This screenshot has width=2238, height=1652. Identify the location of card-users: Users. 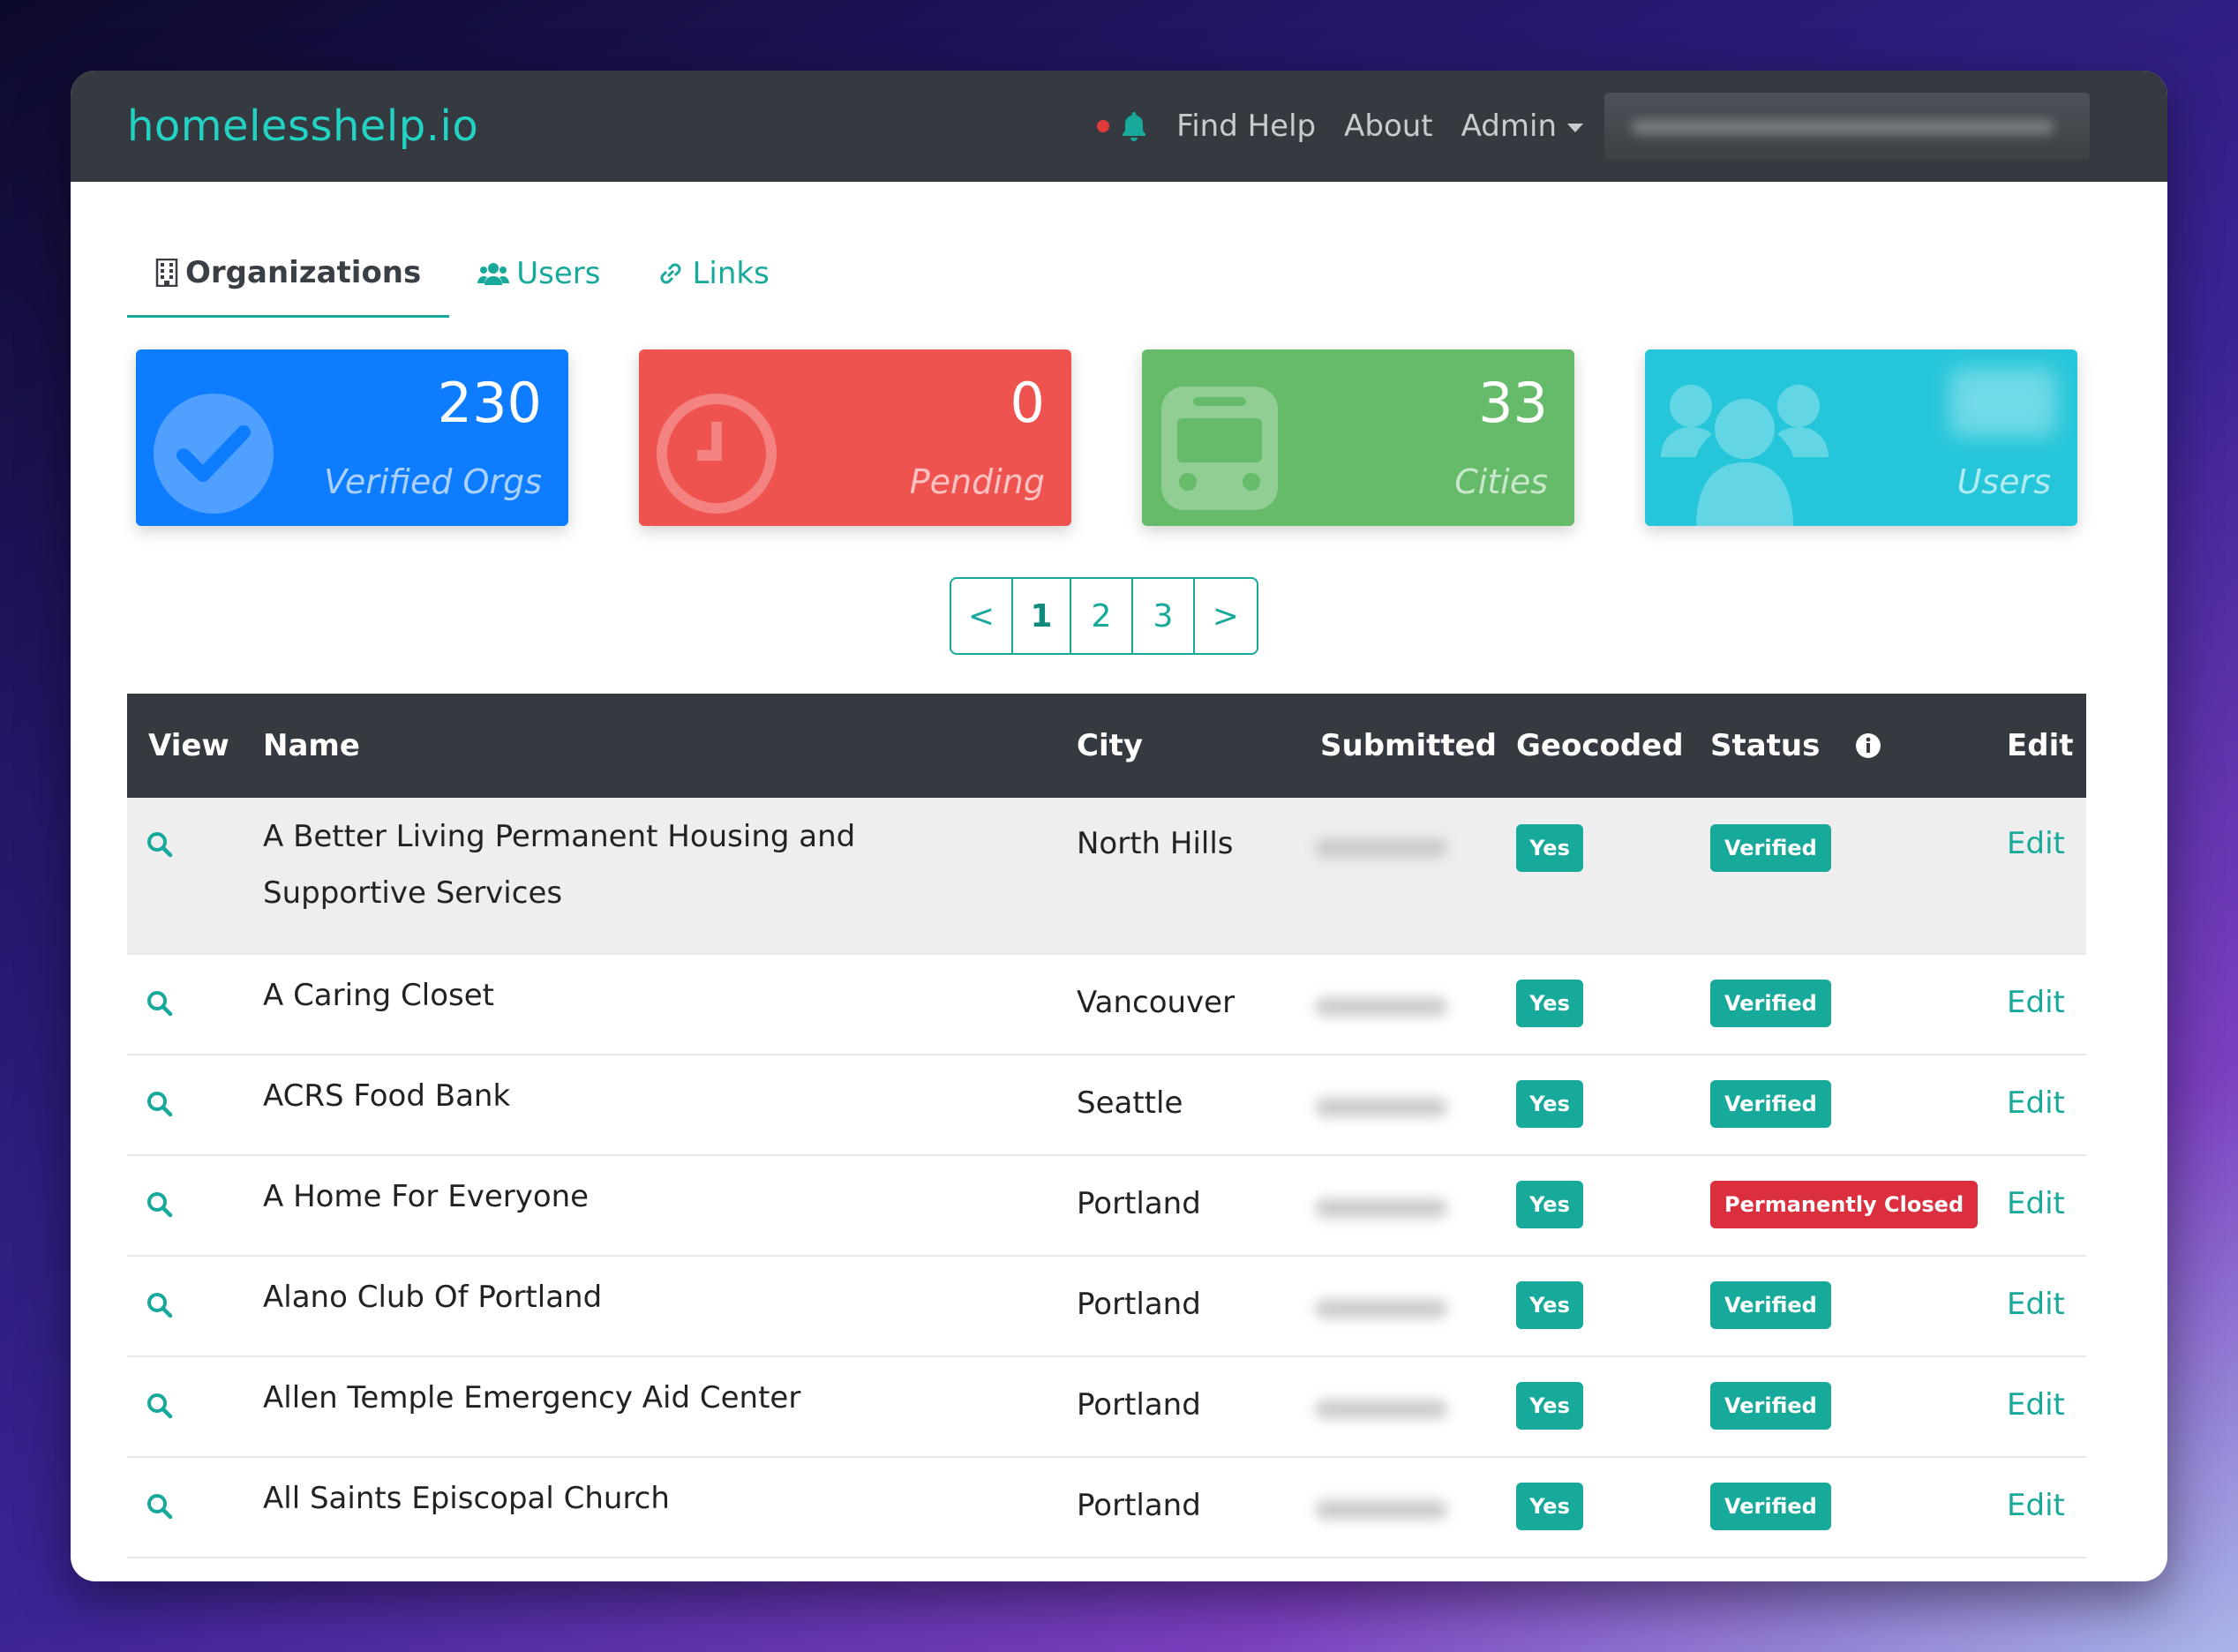
(1861, 437).